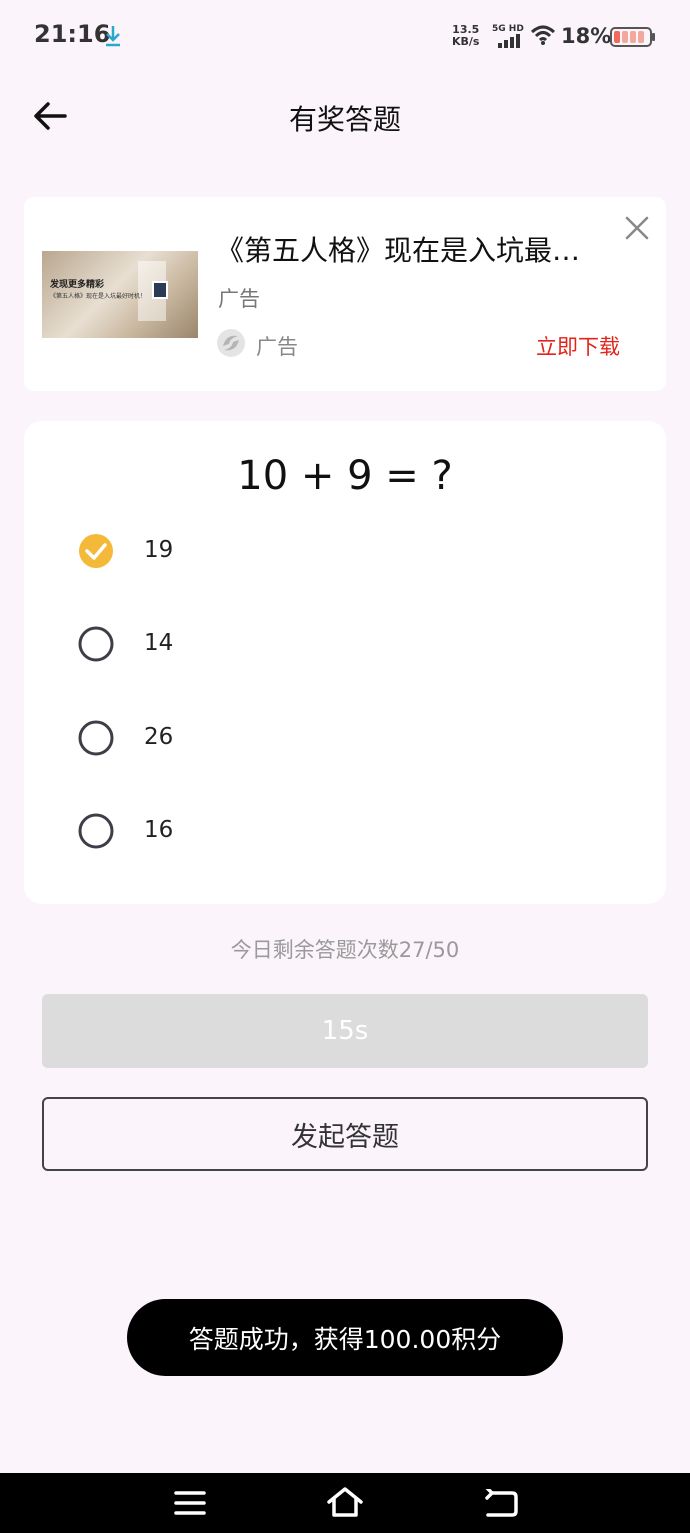 The image size is (690, 1533). Describe the element at coordinates (509, 41) in the screenshot. I see `signal-icon` at that location.